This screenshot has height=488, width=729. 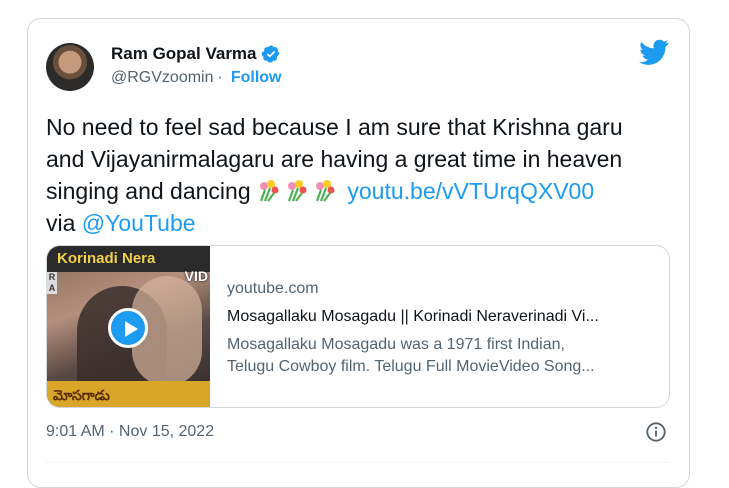 I want to click on thumbnail-tag: R A, so click(x=52, y=283).